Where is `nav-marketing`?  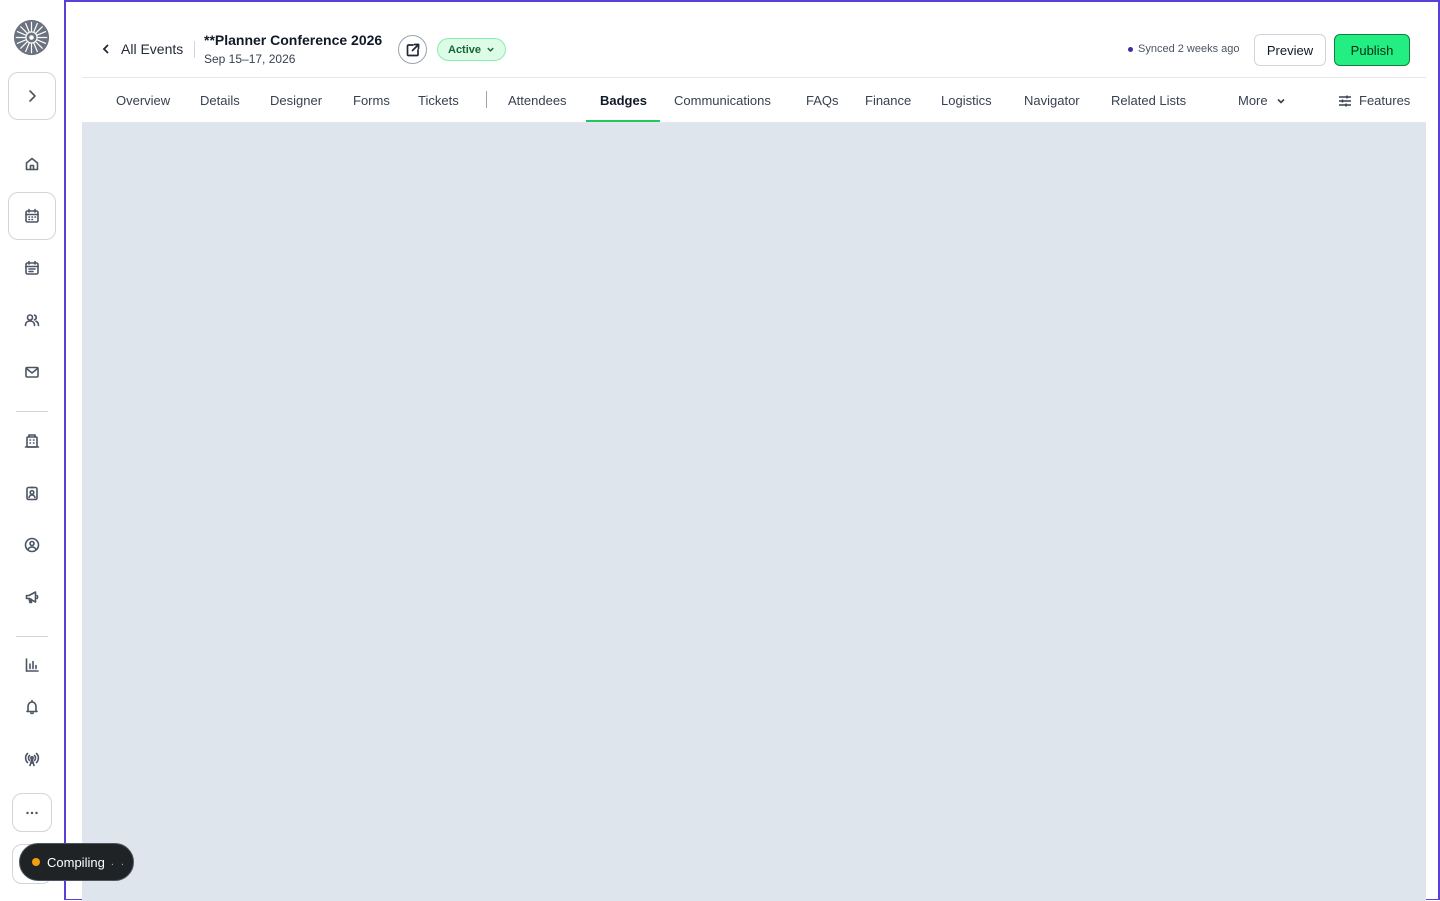 nav-marketing is located at coordinates (32, 597).